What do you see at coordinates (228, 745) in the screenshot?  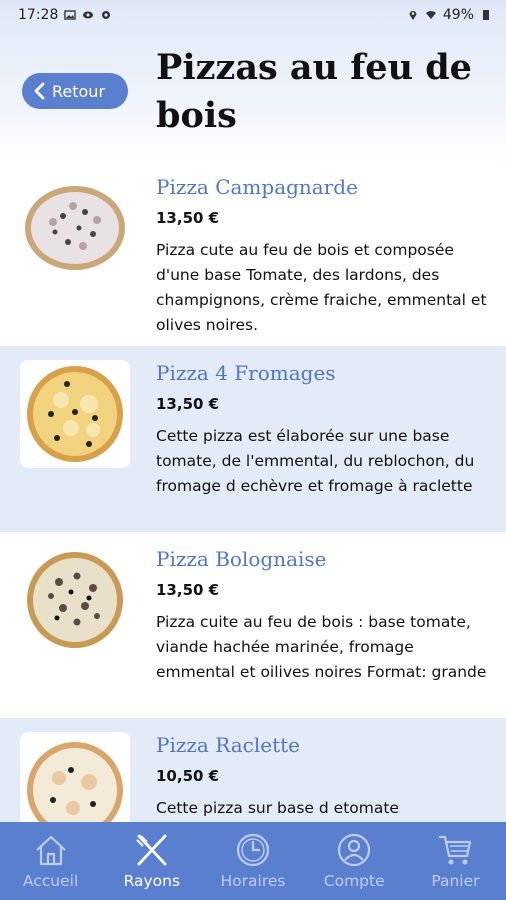 I see `product-name: Pizza Raclette` at bounding box center [228, 745].